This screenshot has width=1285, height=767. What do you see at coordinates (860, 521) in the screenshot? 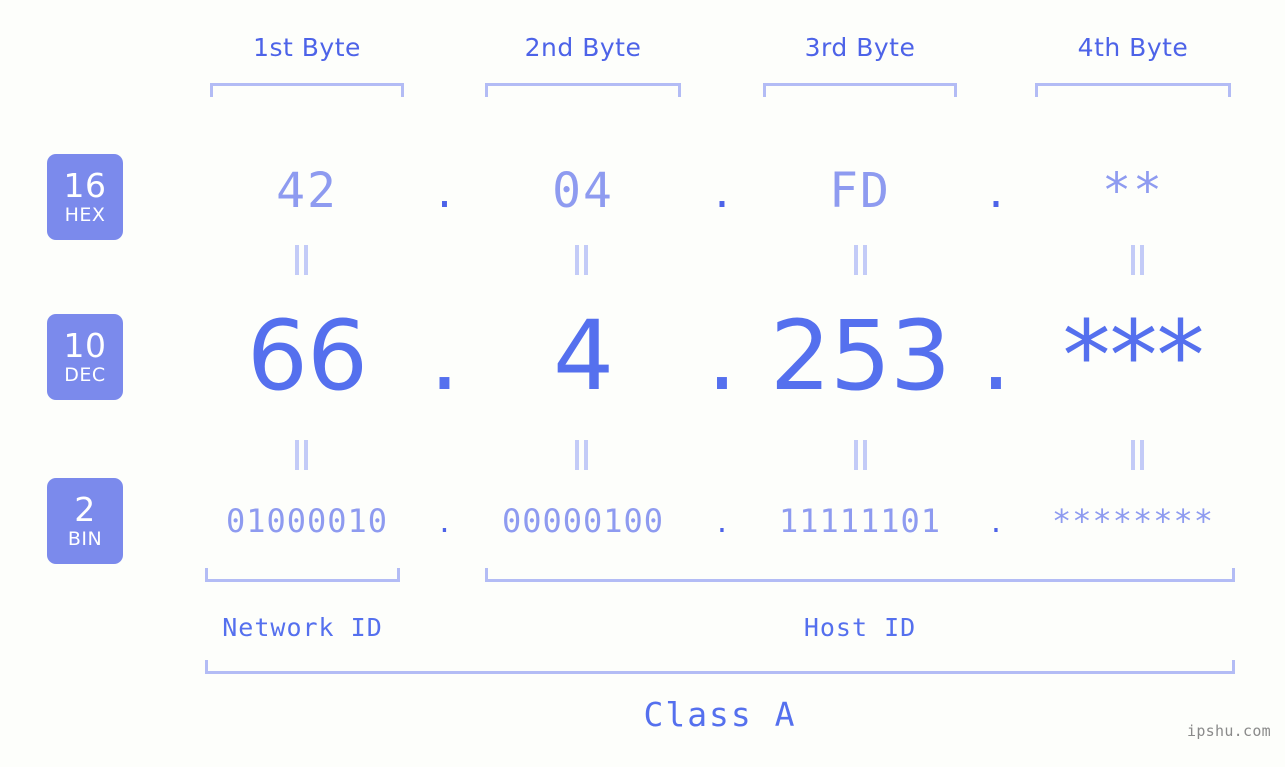
I see `bin-byte-3: 11111101` at bounding box center [860, 521].